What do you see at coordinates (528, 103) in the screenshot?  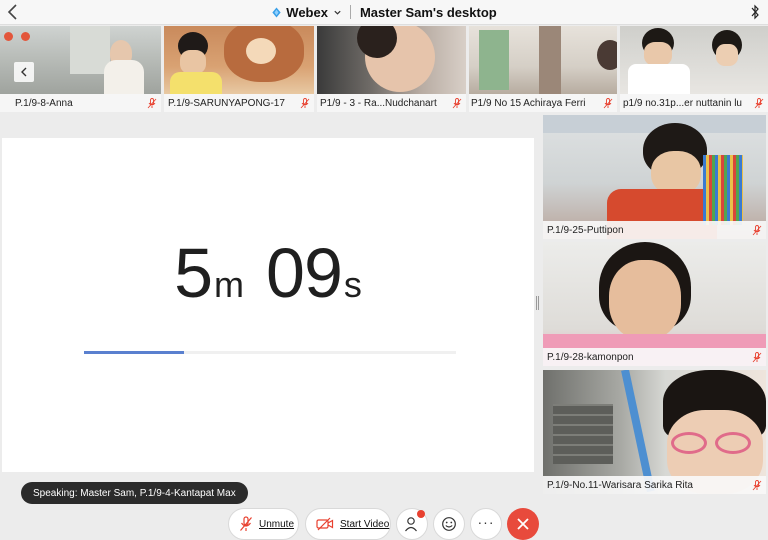 I see `participant-name: P1/9 No 15 Achiraya Ferri` at bounding box center [528, 103].